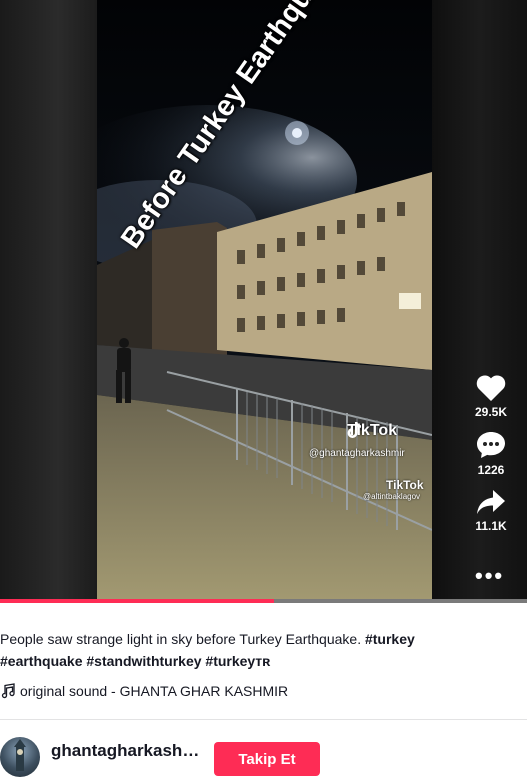  I want to click on comment-icon, so click(491, 445).